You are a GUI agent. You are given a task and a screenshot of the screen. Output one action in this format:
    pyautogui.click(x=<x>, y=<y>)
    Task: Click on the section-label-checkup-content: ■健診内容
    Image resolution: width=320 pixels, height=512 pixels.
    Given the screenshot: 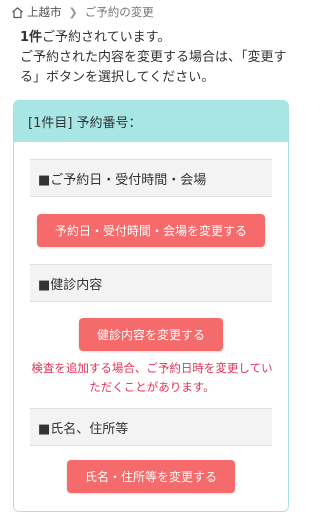 What is the action you would take?
    pyautogui.click(x=151, y=283)
    